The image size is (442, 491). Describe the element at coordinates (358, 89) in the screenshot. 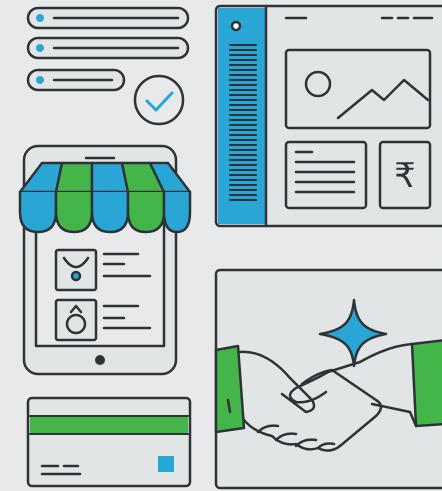

I see `image-placeholder-icon` at that location.